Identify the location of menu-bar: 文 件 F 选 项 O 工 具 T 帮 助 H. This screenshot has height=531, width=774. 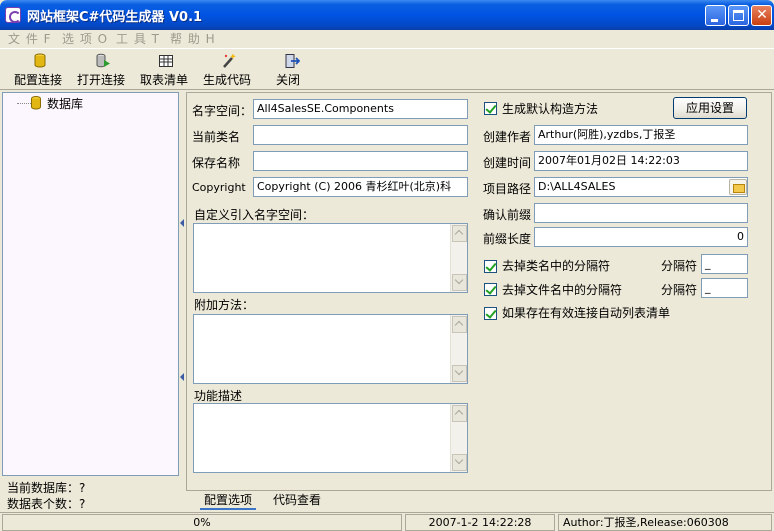
(387, 39).